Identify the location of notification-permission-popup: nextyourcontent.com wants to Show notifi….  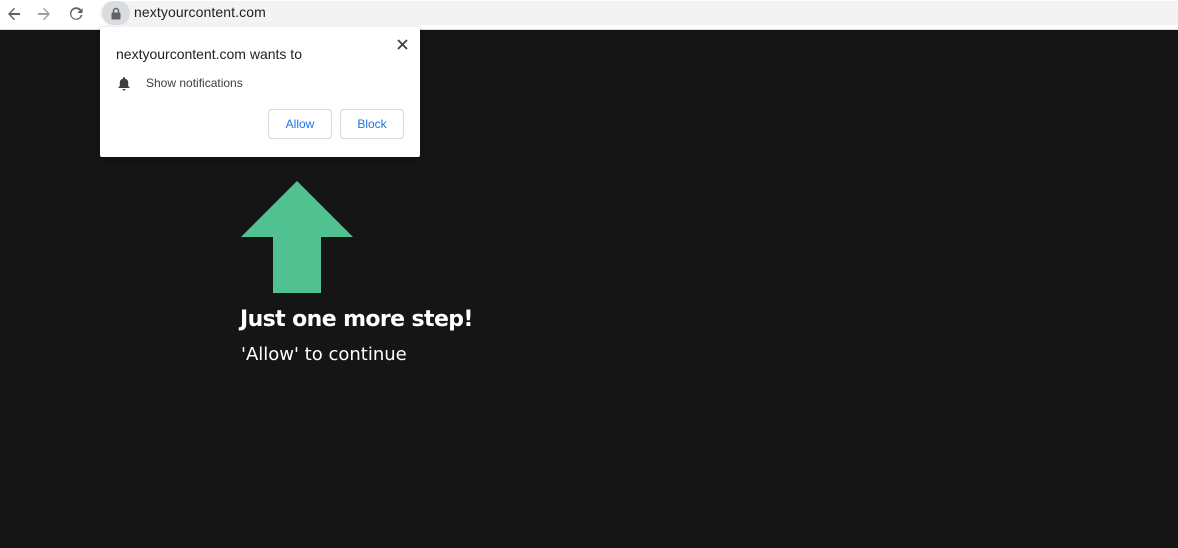
(260, 92).